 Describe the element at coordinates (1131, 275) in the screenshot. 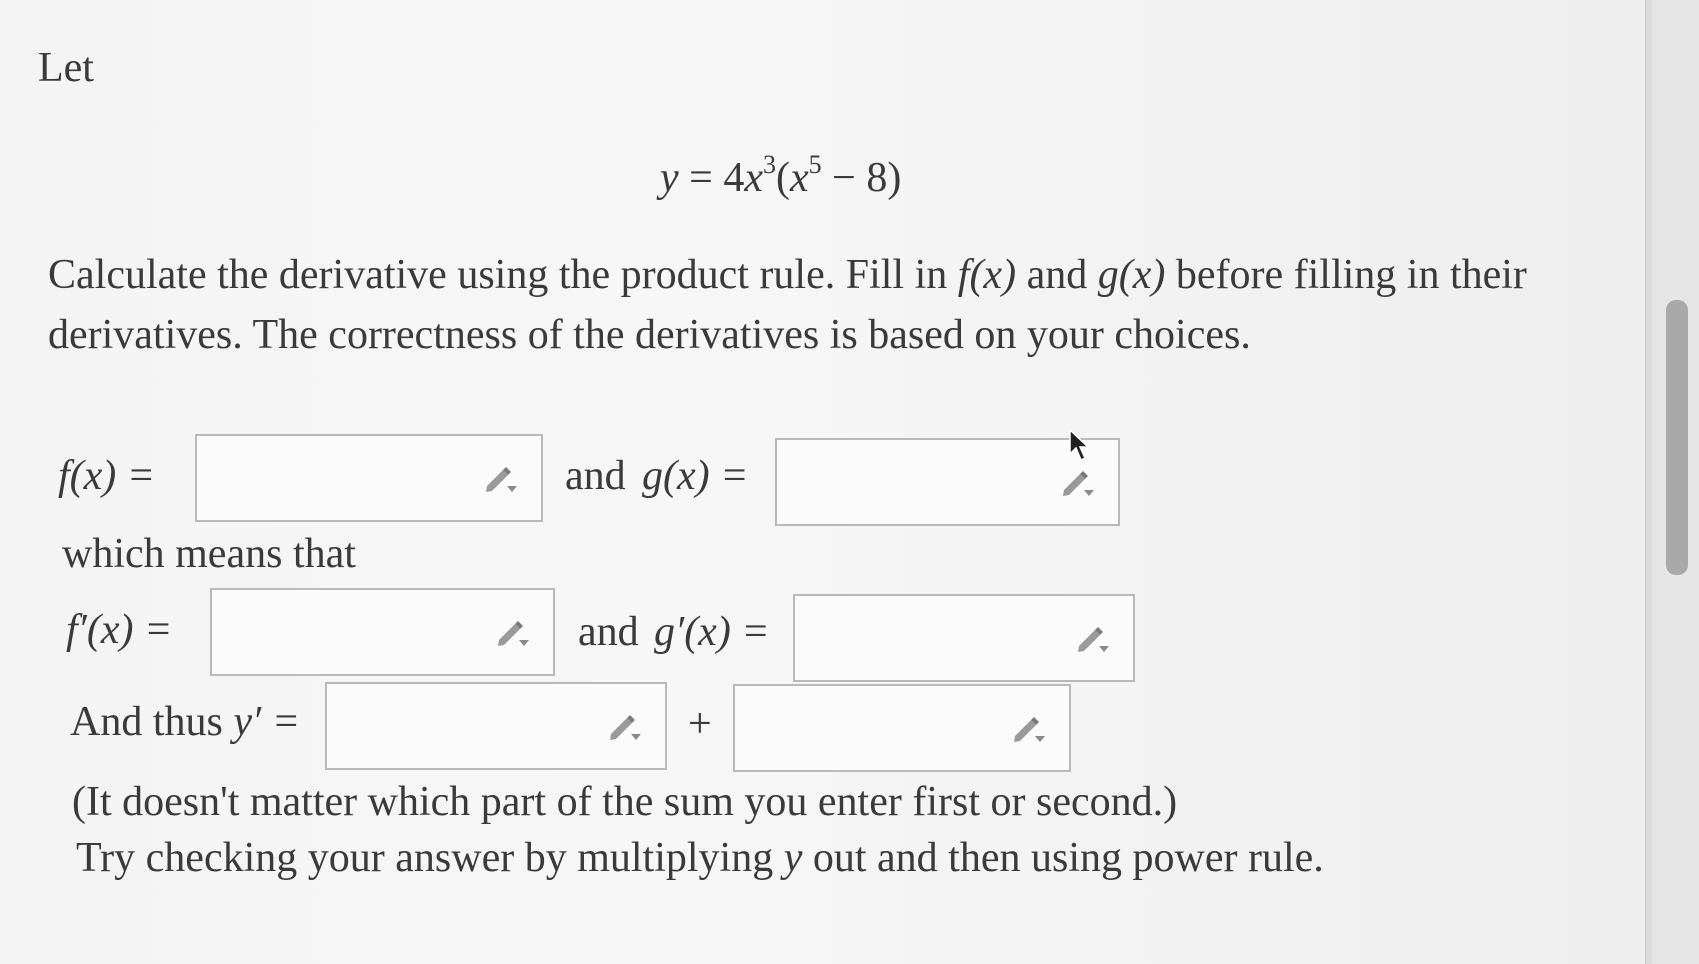

I see `instr-gx: g(x)` at that location.